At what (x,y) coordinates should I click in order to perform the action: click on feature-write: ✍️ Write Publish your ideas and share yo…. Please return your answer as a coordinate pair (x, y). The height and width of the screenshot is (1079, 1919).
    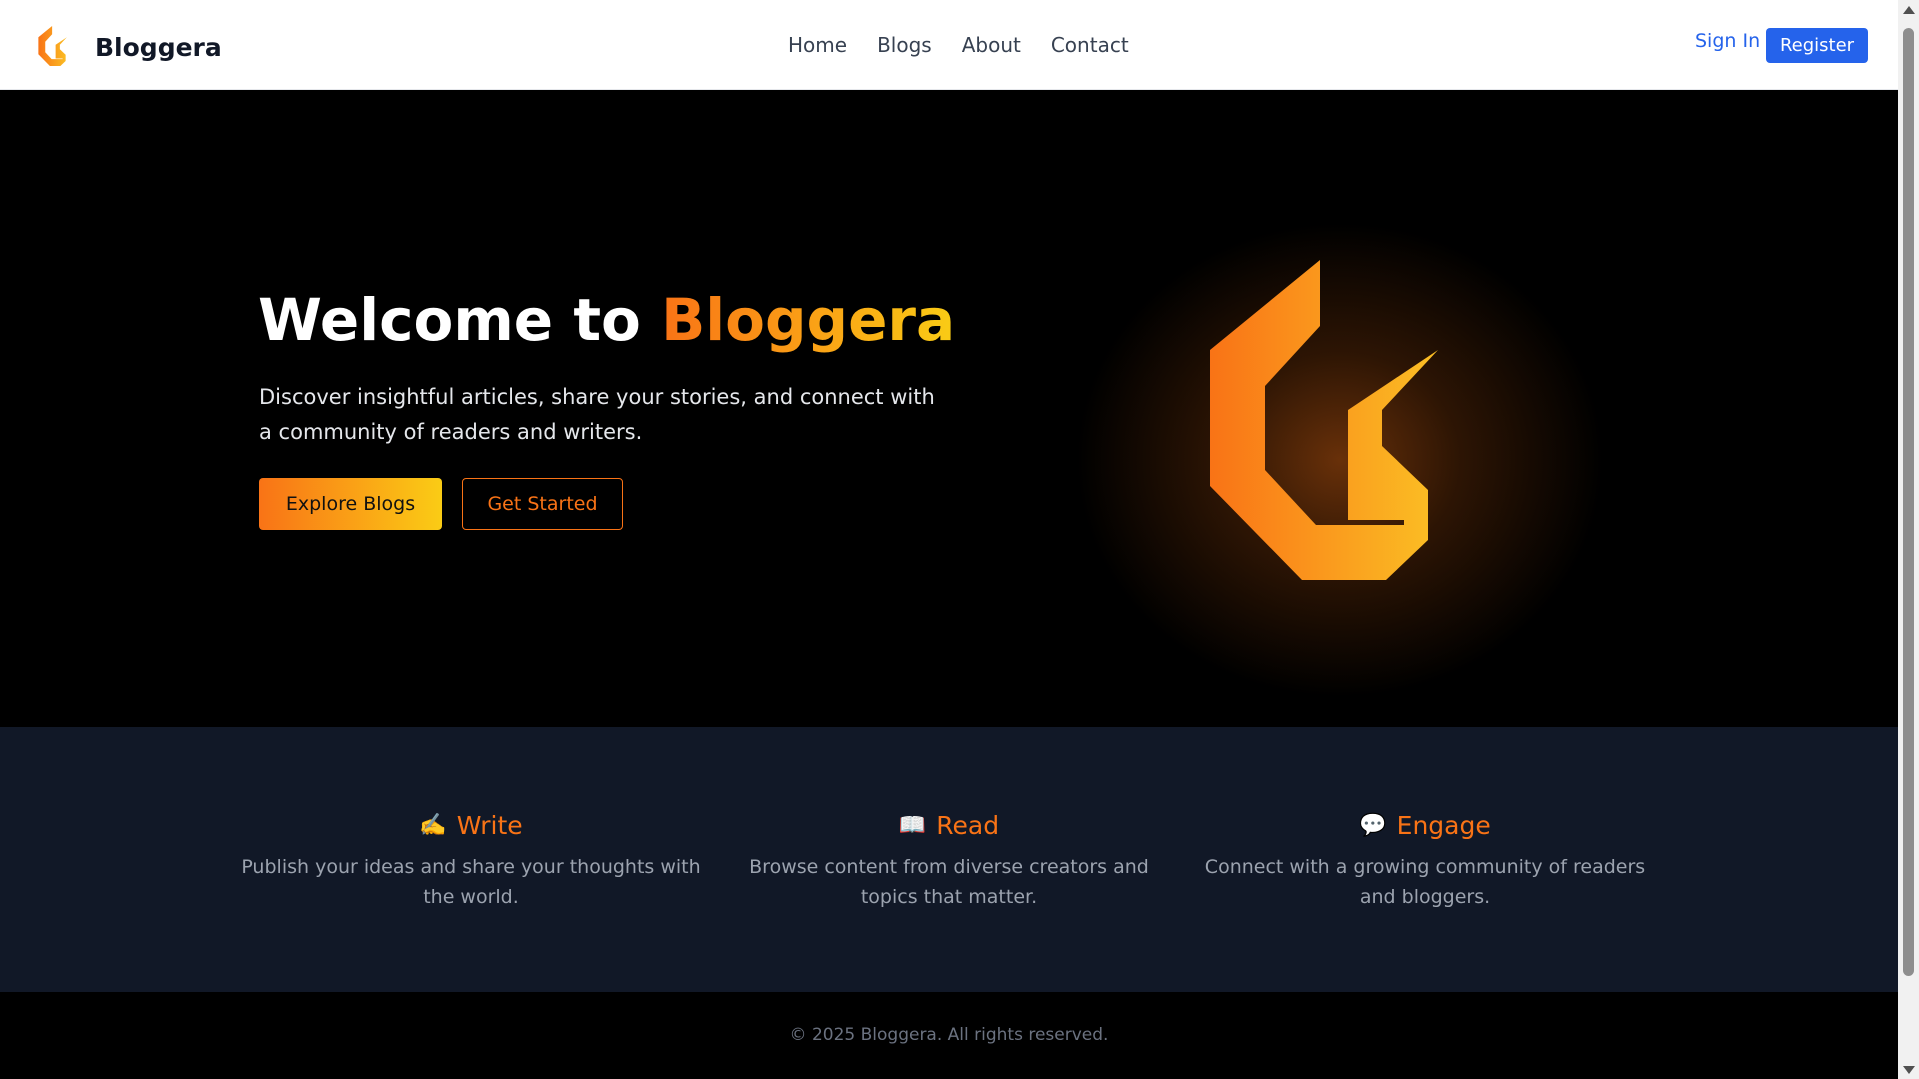
    Looking at the image, I should click on (471, 861).